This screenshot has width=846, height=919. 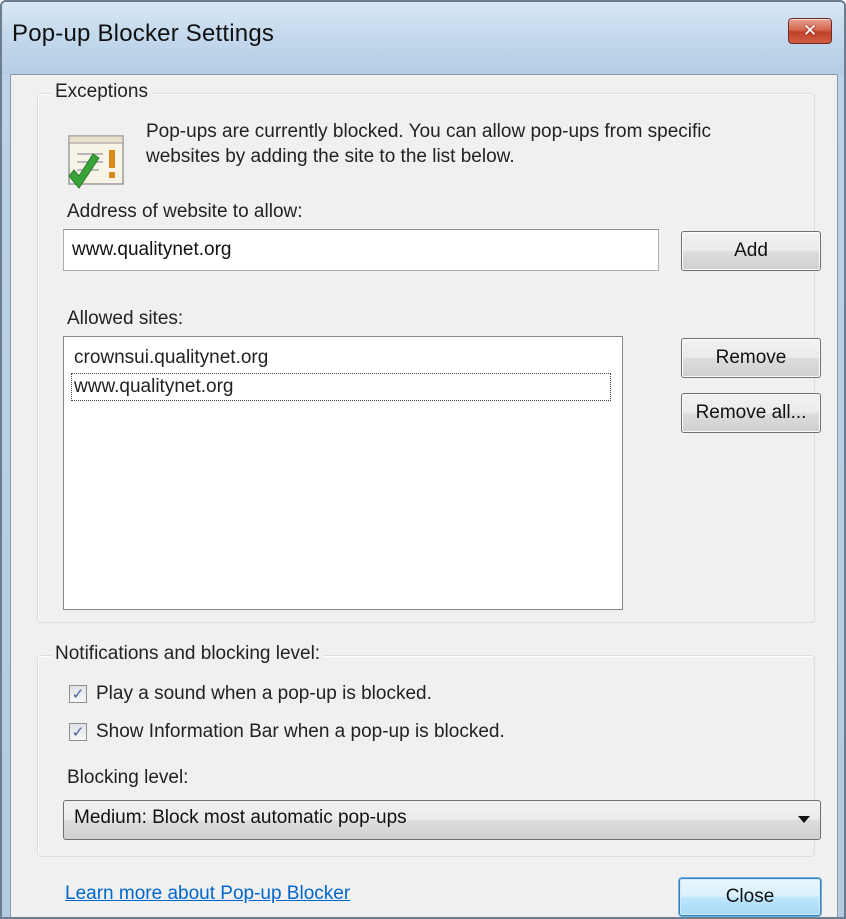 What do you see at coordinates (143, 33) in the screenshot?
I see `window-title: Pop-up Blocker Settings` at bounding box center [143, 33].